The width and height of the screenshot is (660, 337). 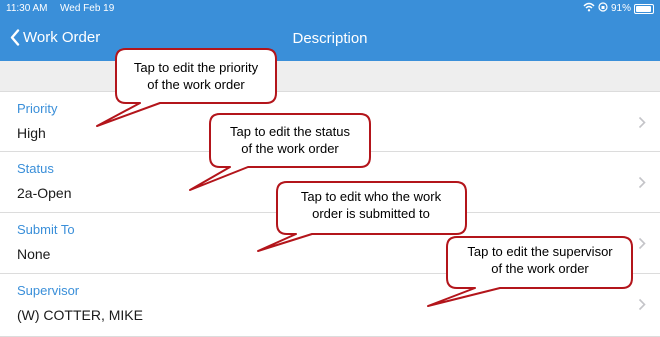 I want to click on status-value: 2a-Open, so click(x=44, y=193).